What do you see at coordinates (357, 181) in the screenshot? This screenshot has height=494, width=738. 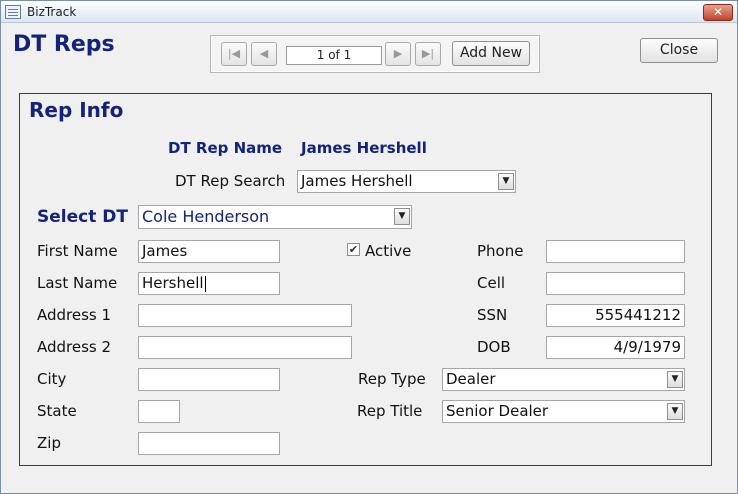 I see `rep-search-value: James Hershell` at bounding box center [357, 181].